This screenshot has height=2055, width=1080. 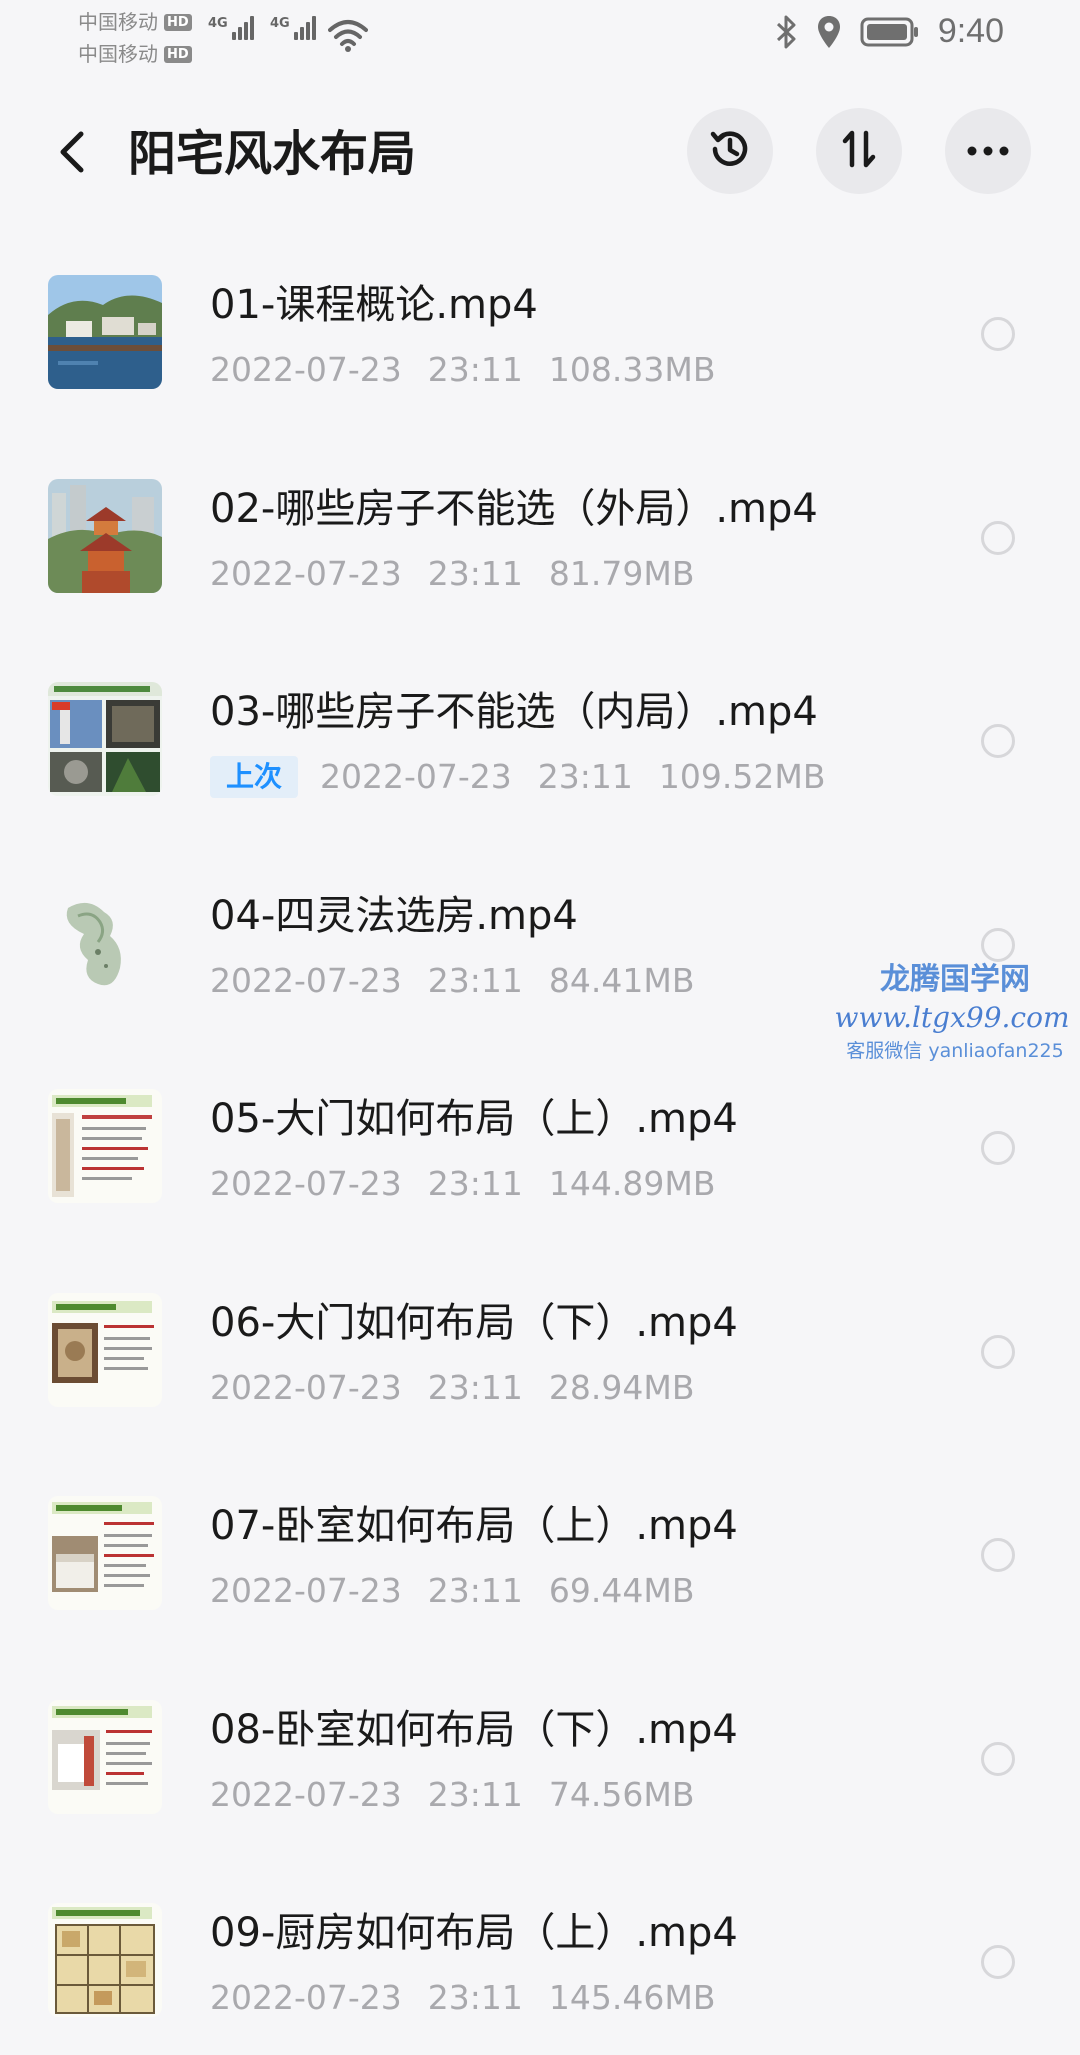 What do you see at coordinates (254, 777) in the screenshot?
I see `last-played-badge: 上次` at bounding box center [254, 777].